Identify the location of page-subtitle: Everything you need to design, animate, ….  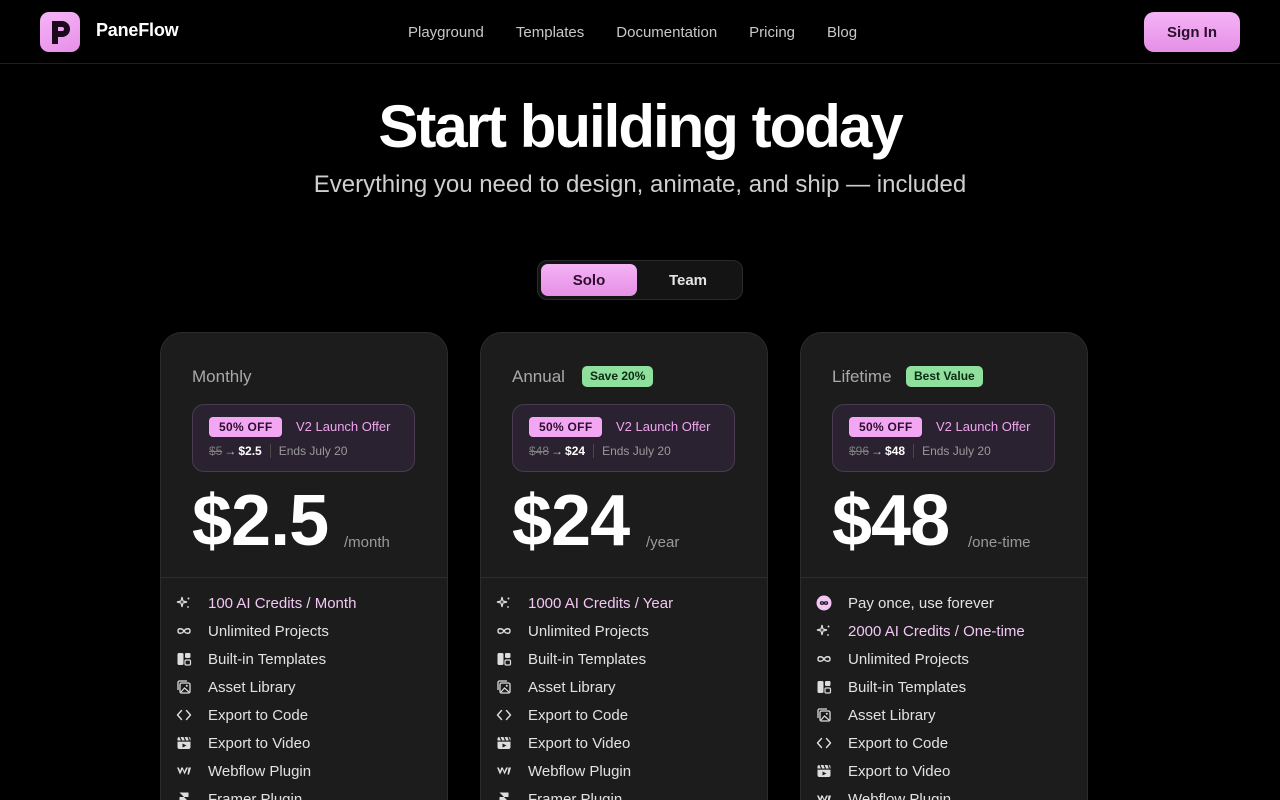
(640, 184).